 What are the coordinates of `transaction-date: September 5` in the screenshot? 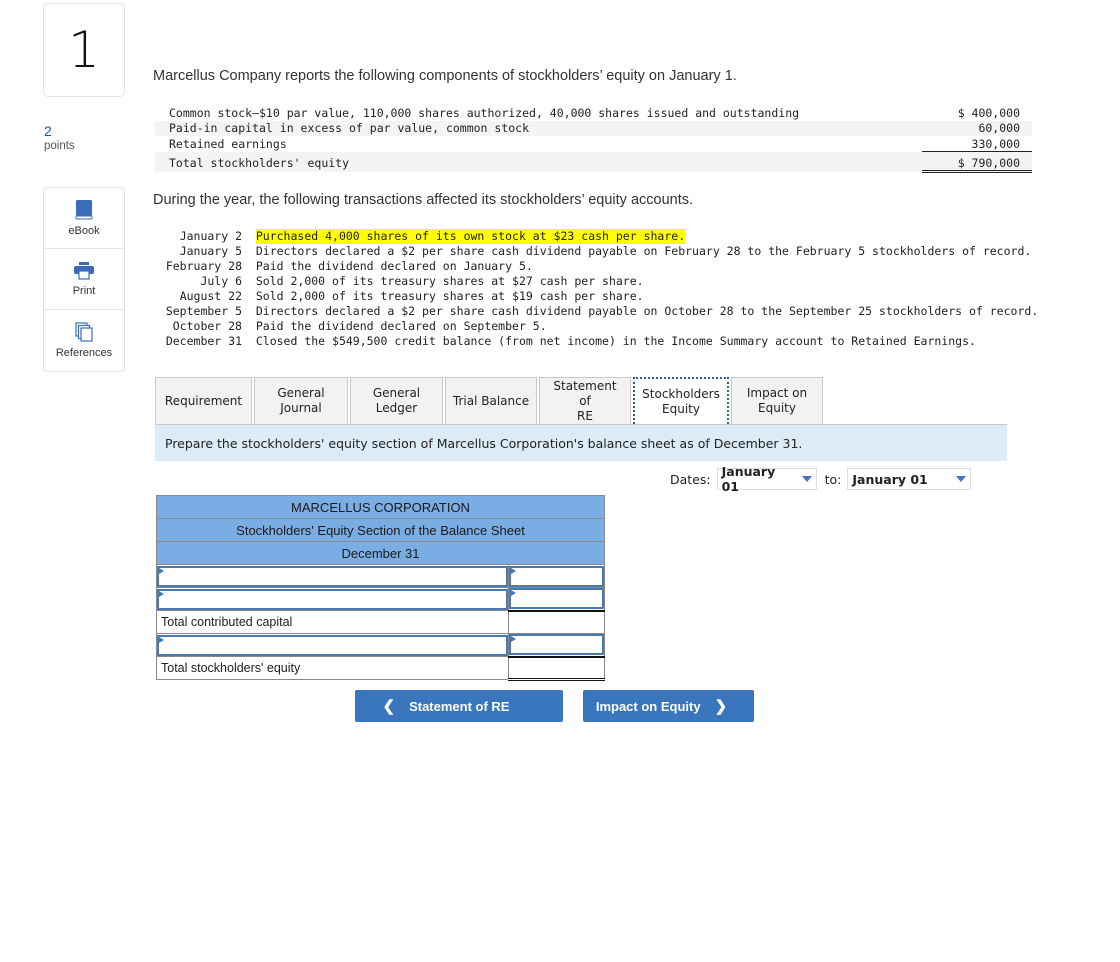 It's located at (203, 311).